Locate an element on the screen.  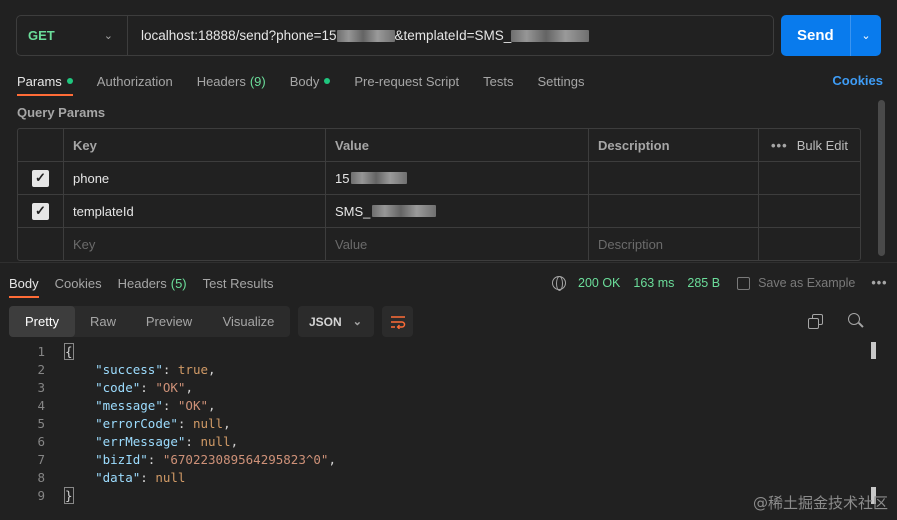
format-select: JSON ⌄ is located at coordinates (336, 321).